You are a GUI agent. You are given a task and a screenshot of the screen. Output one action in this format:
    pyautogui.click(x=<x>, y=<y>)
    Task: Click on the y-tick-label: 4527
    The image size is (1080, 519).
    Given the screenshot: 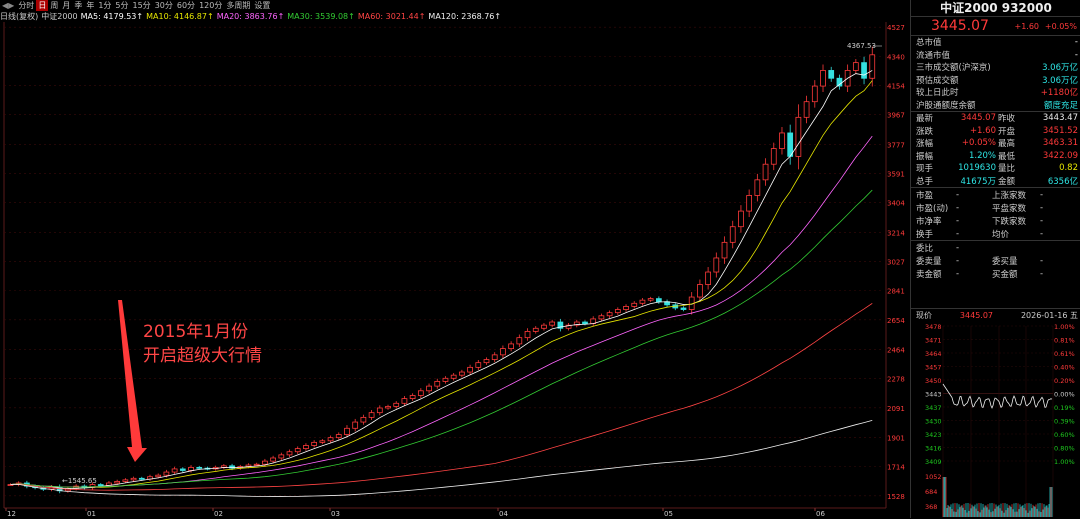 What is the action you would take?
    pyautogui.click(x=896, y=28)
    